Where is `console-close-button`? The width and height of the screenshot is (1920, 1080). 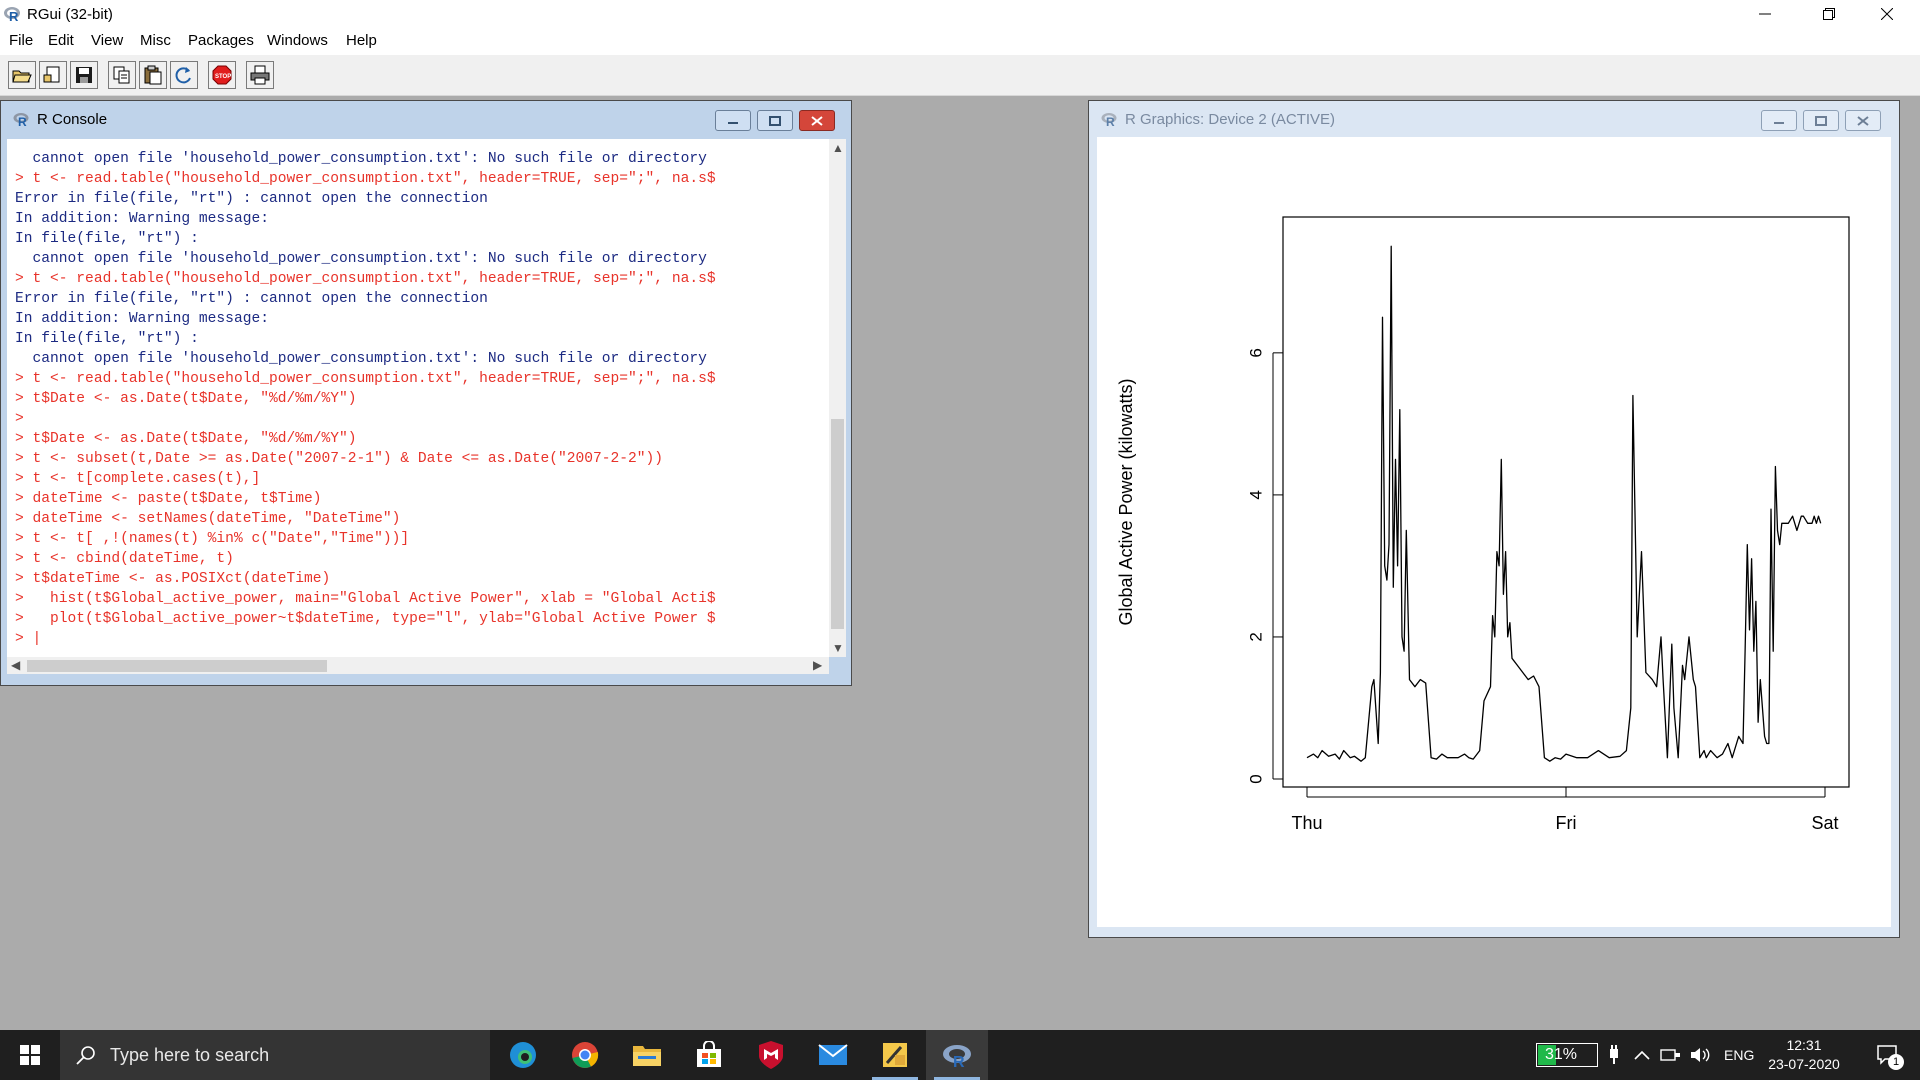
console-close-button is located at coordinates (817, 120).